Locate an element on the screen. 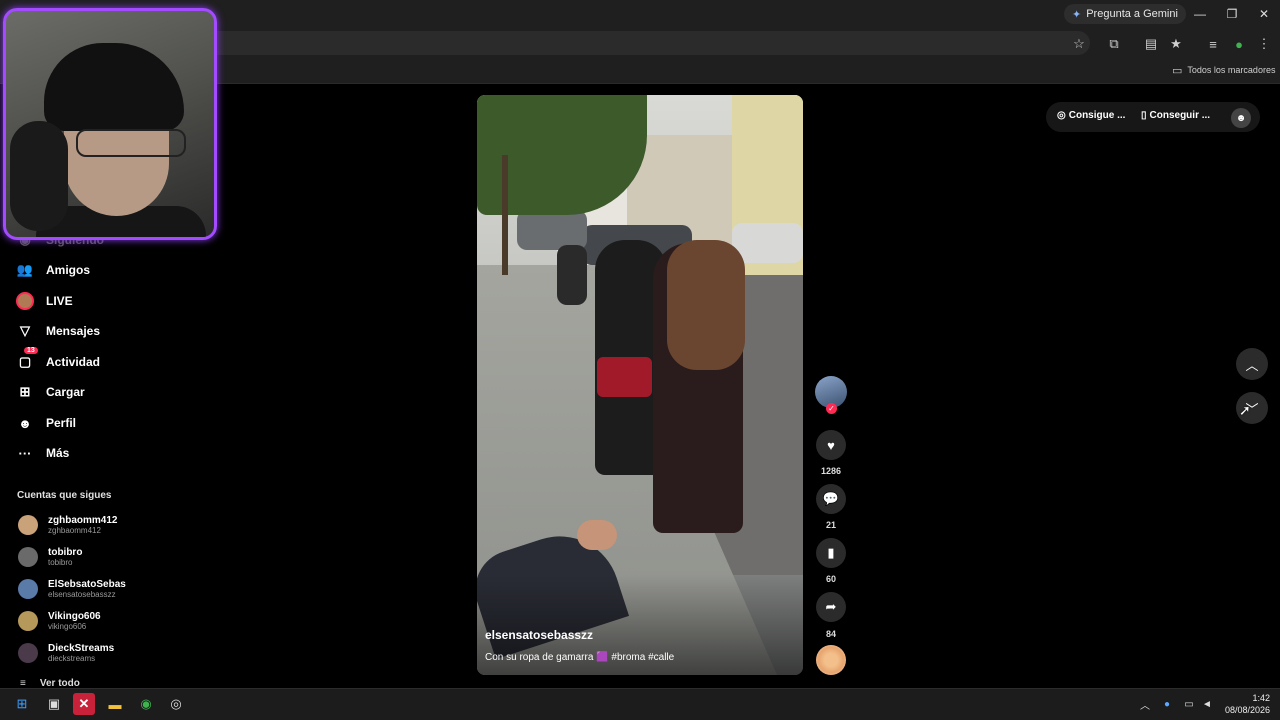 The width and height of the screenshot is (1280, 720). task-view-icon: ▣ is located at coordinates (54, 704).